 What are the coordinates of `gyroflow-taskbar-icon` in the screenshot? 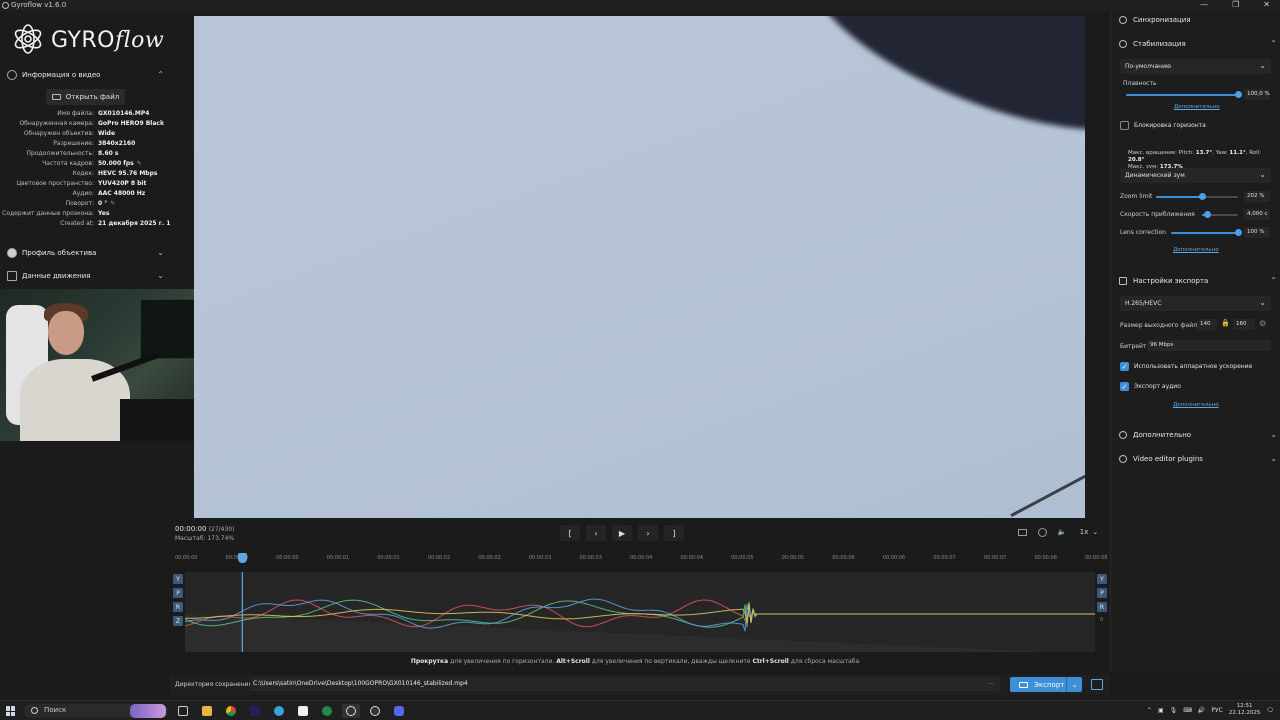 It's located at (351, 711).